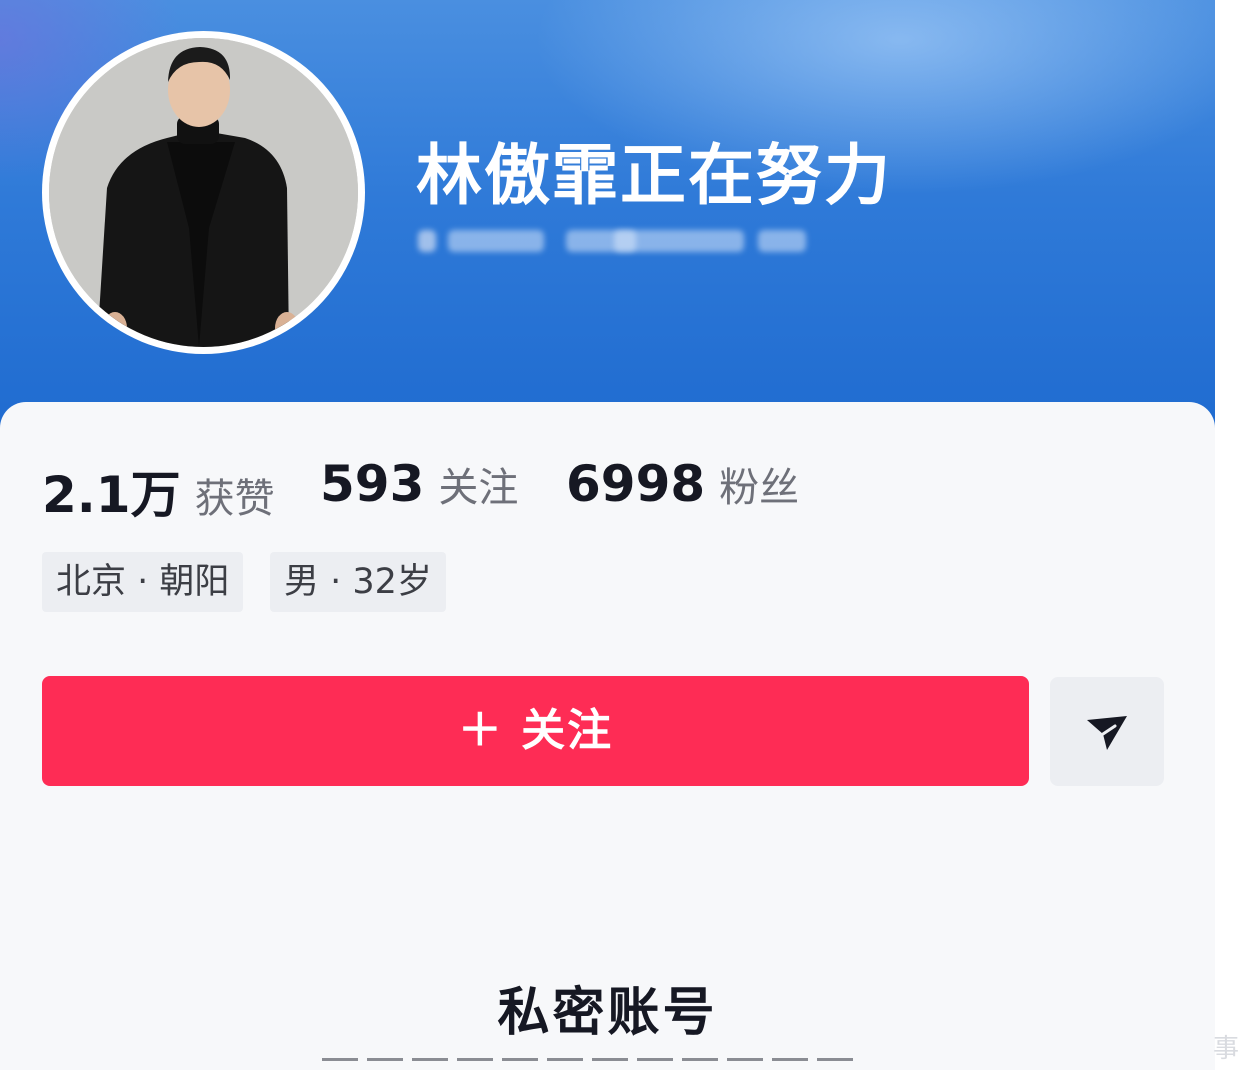 The width and height of the screenshot is (1248, 1070). Describe the element at coordinates (1226, 1049) in the screenshot. I see `watermark-glyph: 事` at that location.